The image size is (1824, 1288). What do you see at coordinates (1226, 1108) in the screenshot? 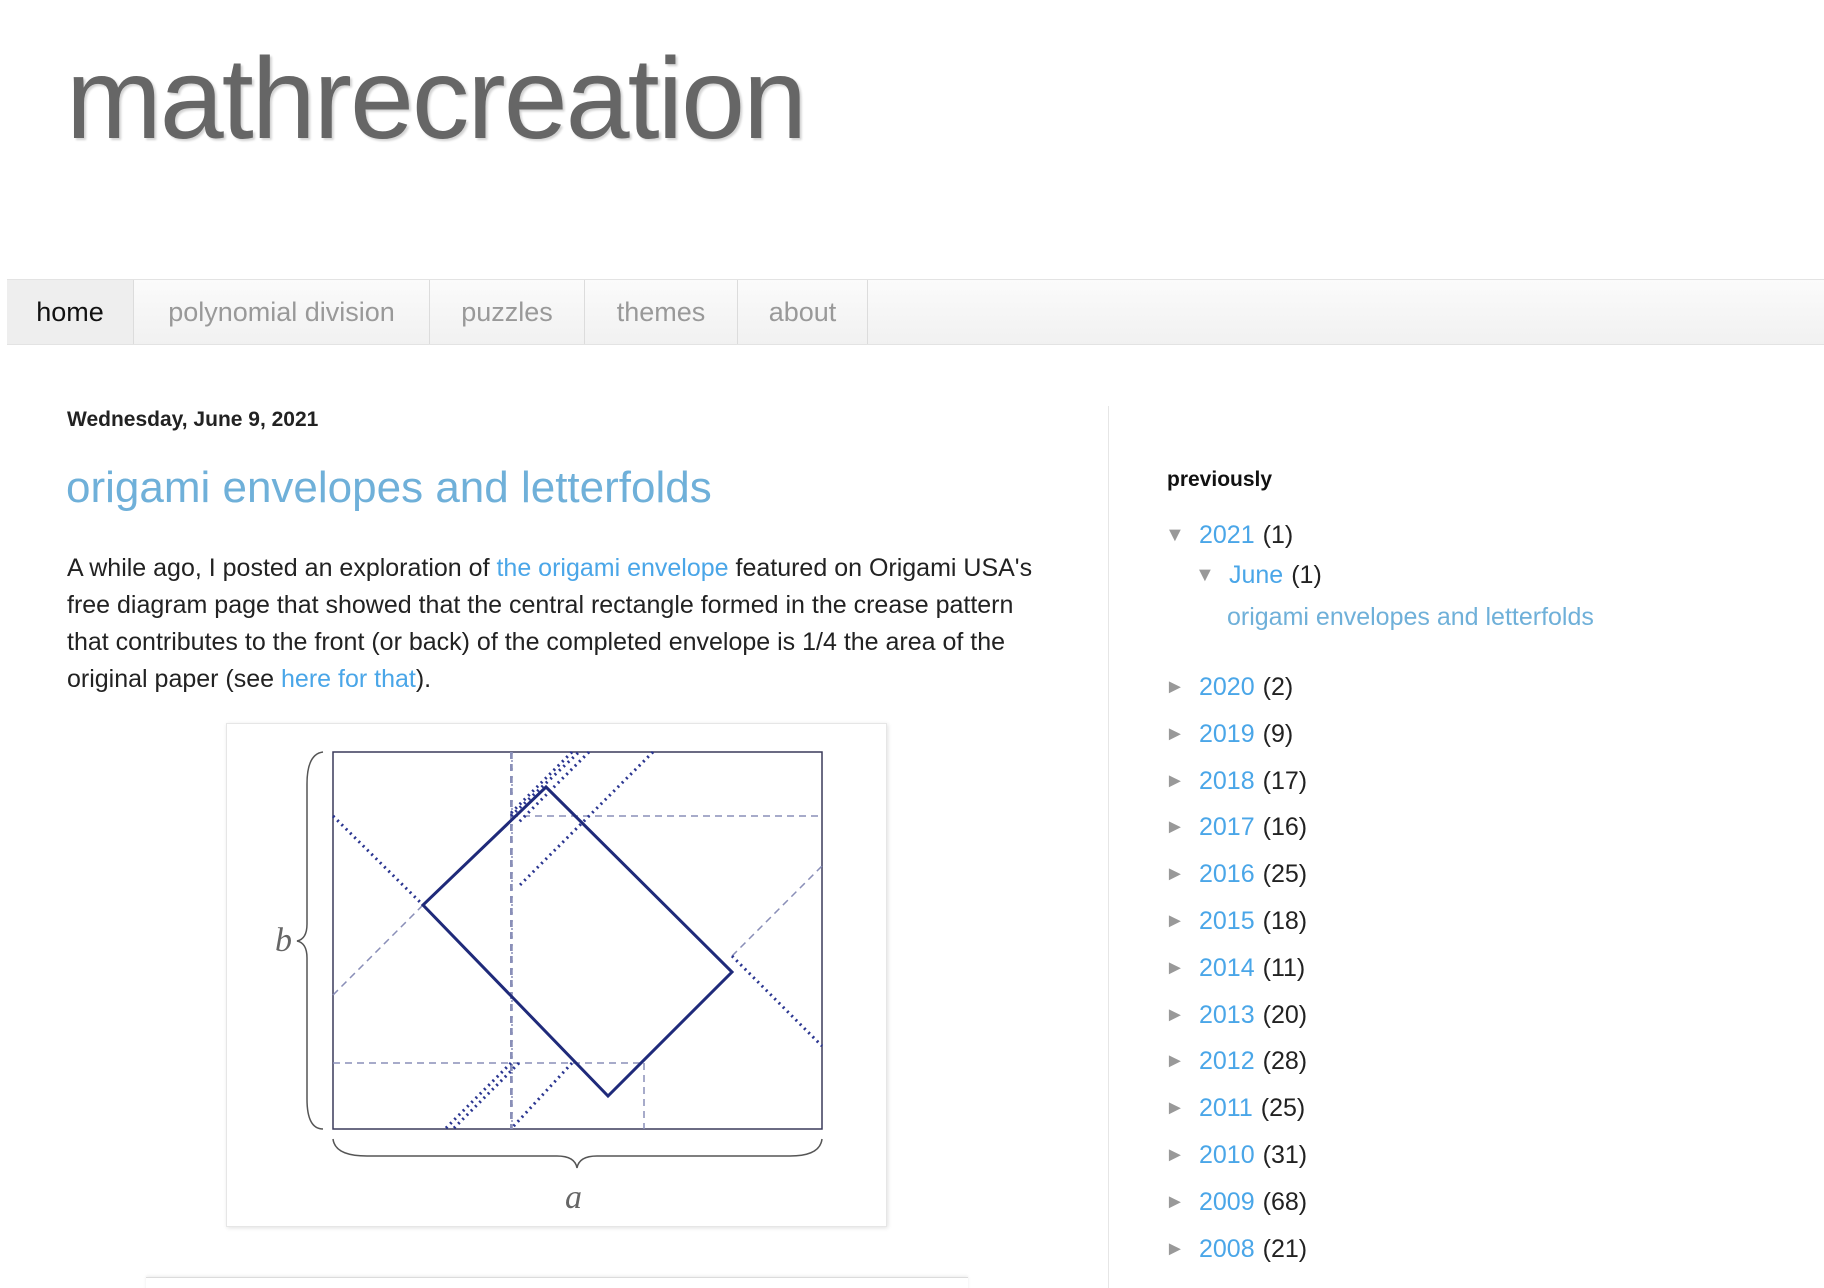
I see `archive-year-link: 2011` at bounding box center [1226, 1108].